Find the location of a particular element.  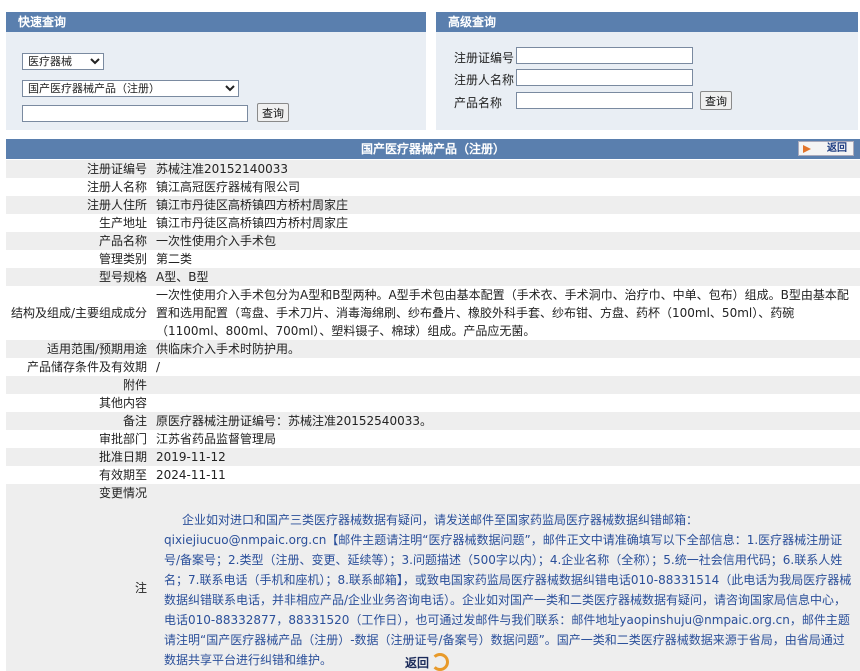

advanced-search-title: 高级查询 is located at coordinates (647, 22).